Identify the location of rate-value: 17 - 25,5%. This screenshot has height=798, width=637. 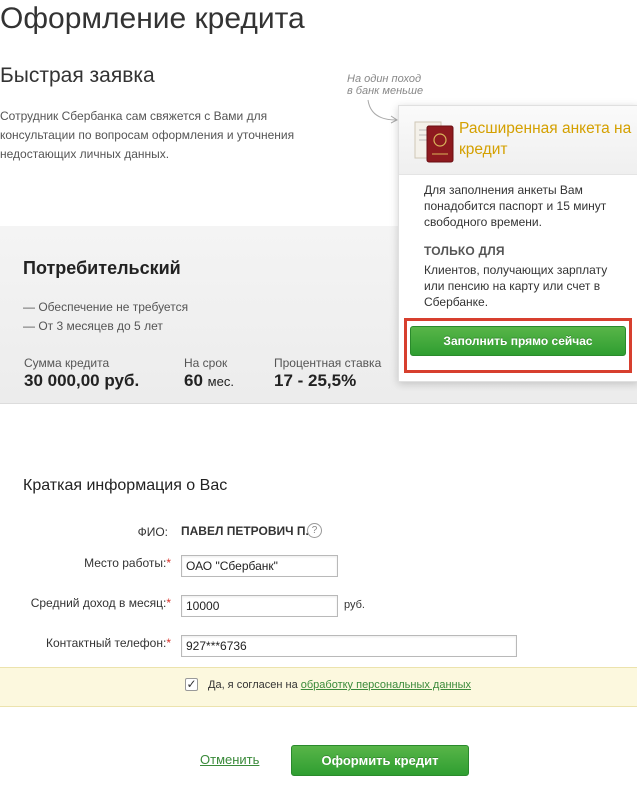
(315, 380).